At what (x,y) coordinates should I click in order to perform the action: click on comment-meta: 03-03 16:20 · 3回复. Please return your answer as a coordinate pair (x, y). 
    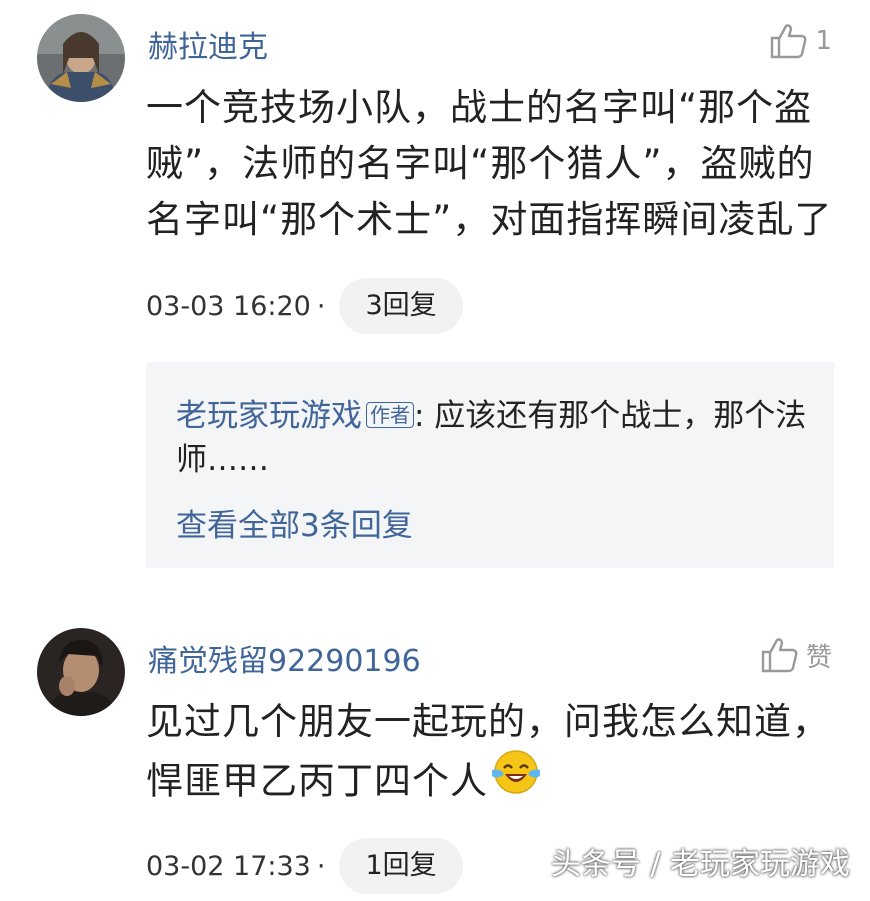
    Looking at the image, I should click on (304, 306).